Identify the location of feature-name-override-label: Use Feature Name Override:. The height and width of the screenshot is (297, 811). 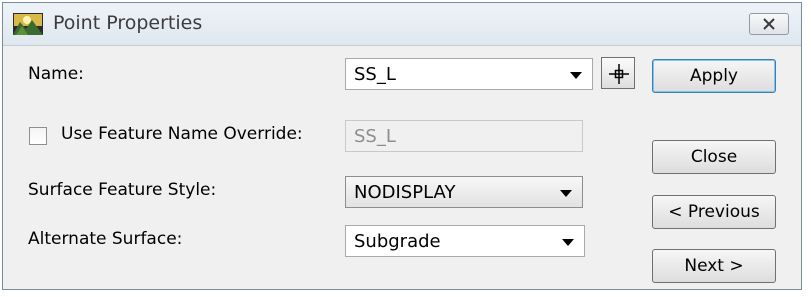
(182, 134).